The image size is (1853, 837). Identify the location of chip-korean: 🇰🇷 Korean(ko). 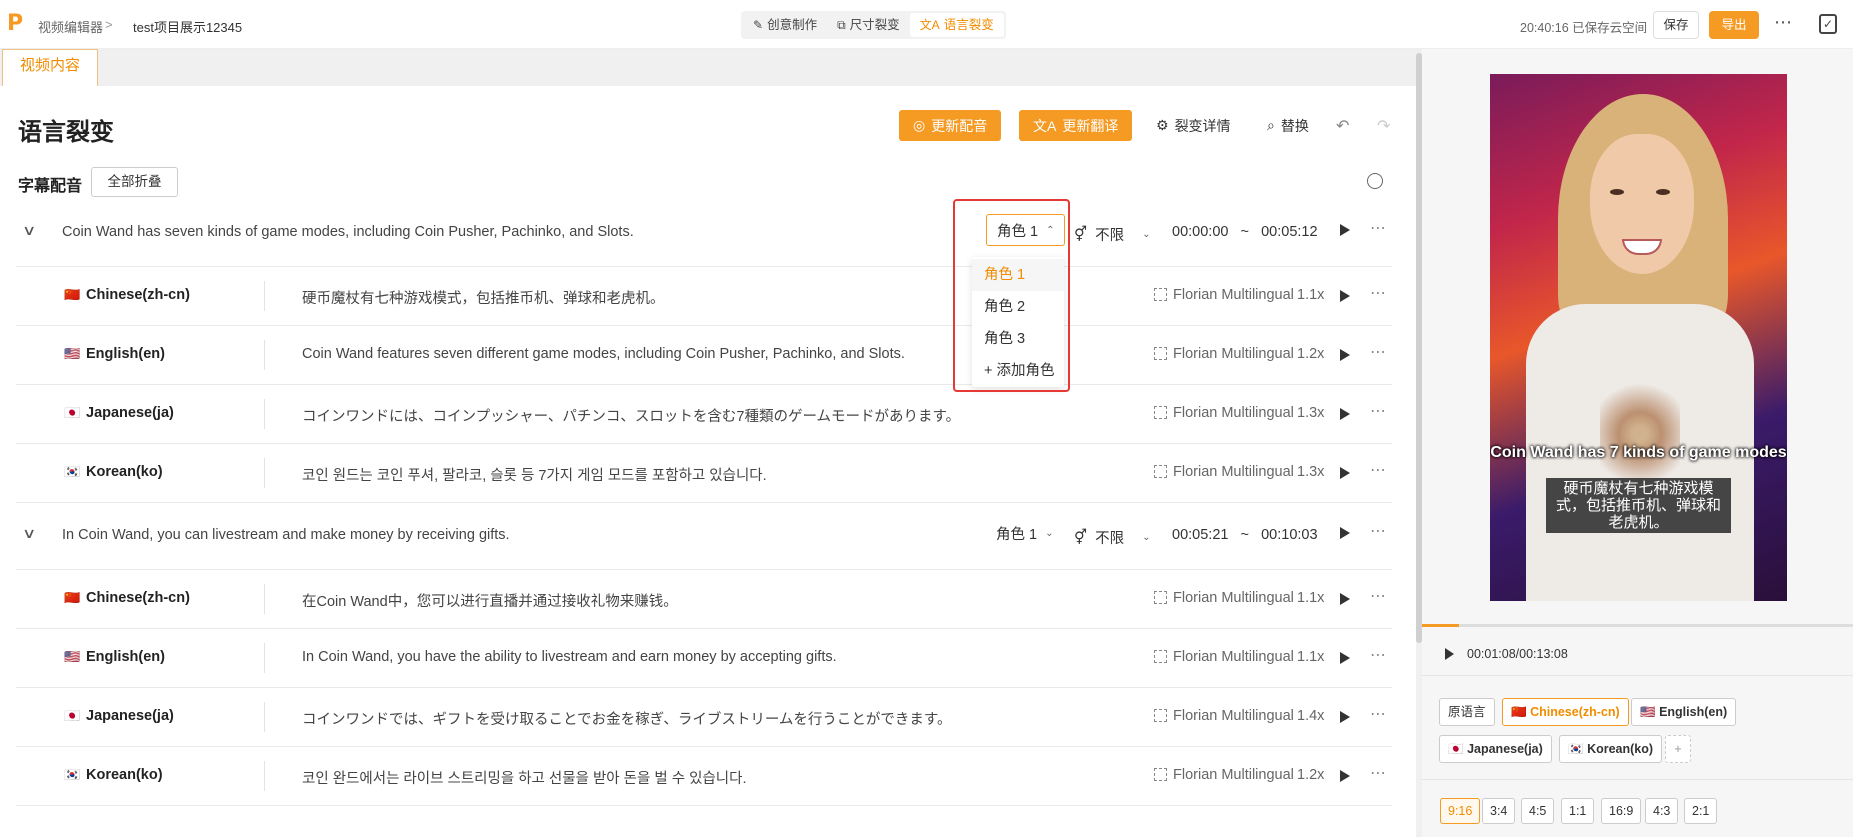
(1611, 749).